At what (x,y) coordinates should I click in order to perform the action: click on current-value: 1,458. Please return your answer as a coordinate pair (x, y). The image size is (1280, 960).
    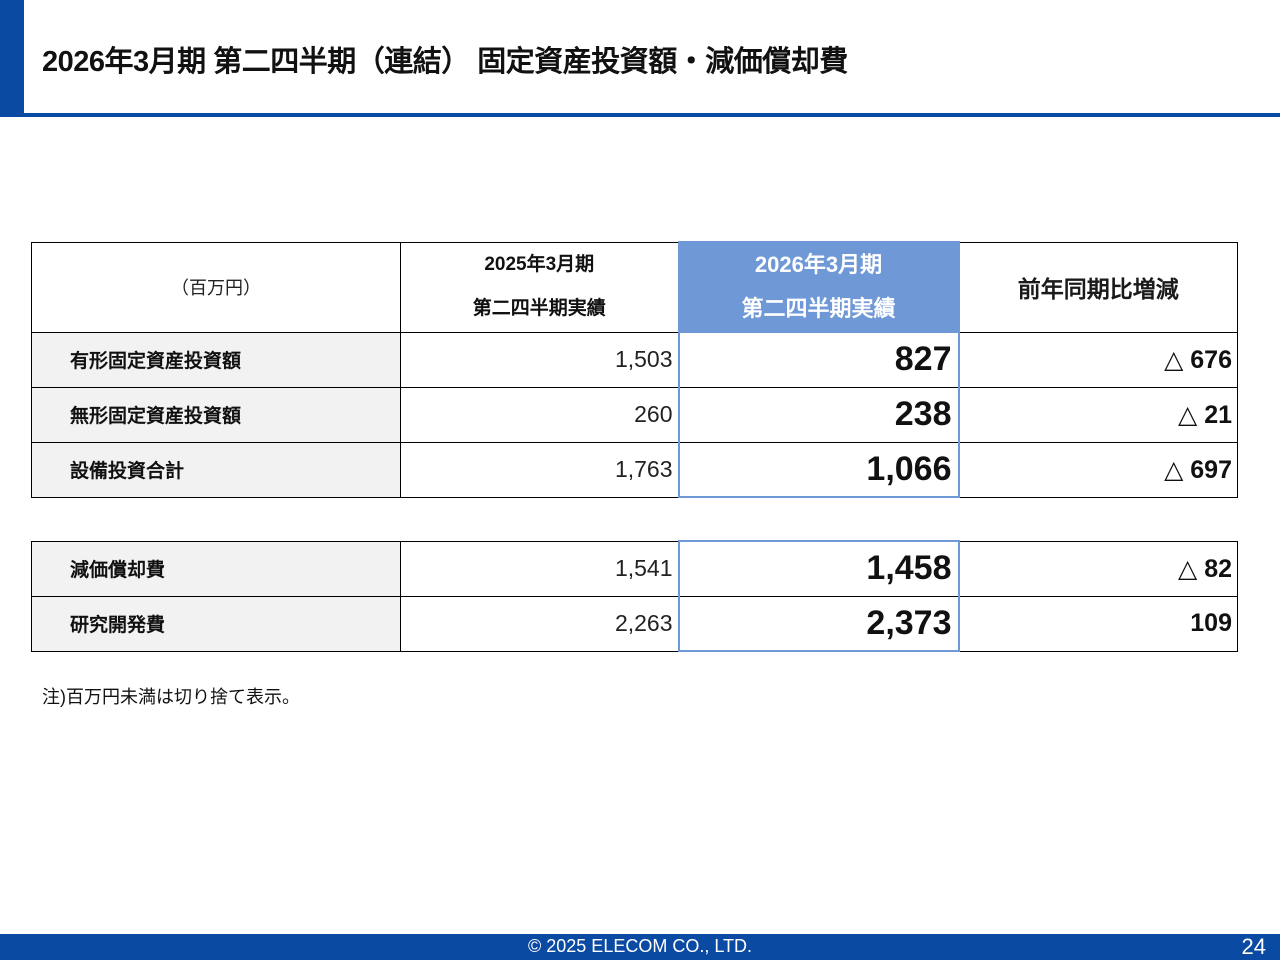
    Looking at the image, I should click on (818, 568).